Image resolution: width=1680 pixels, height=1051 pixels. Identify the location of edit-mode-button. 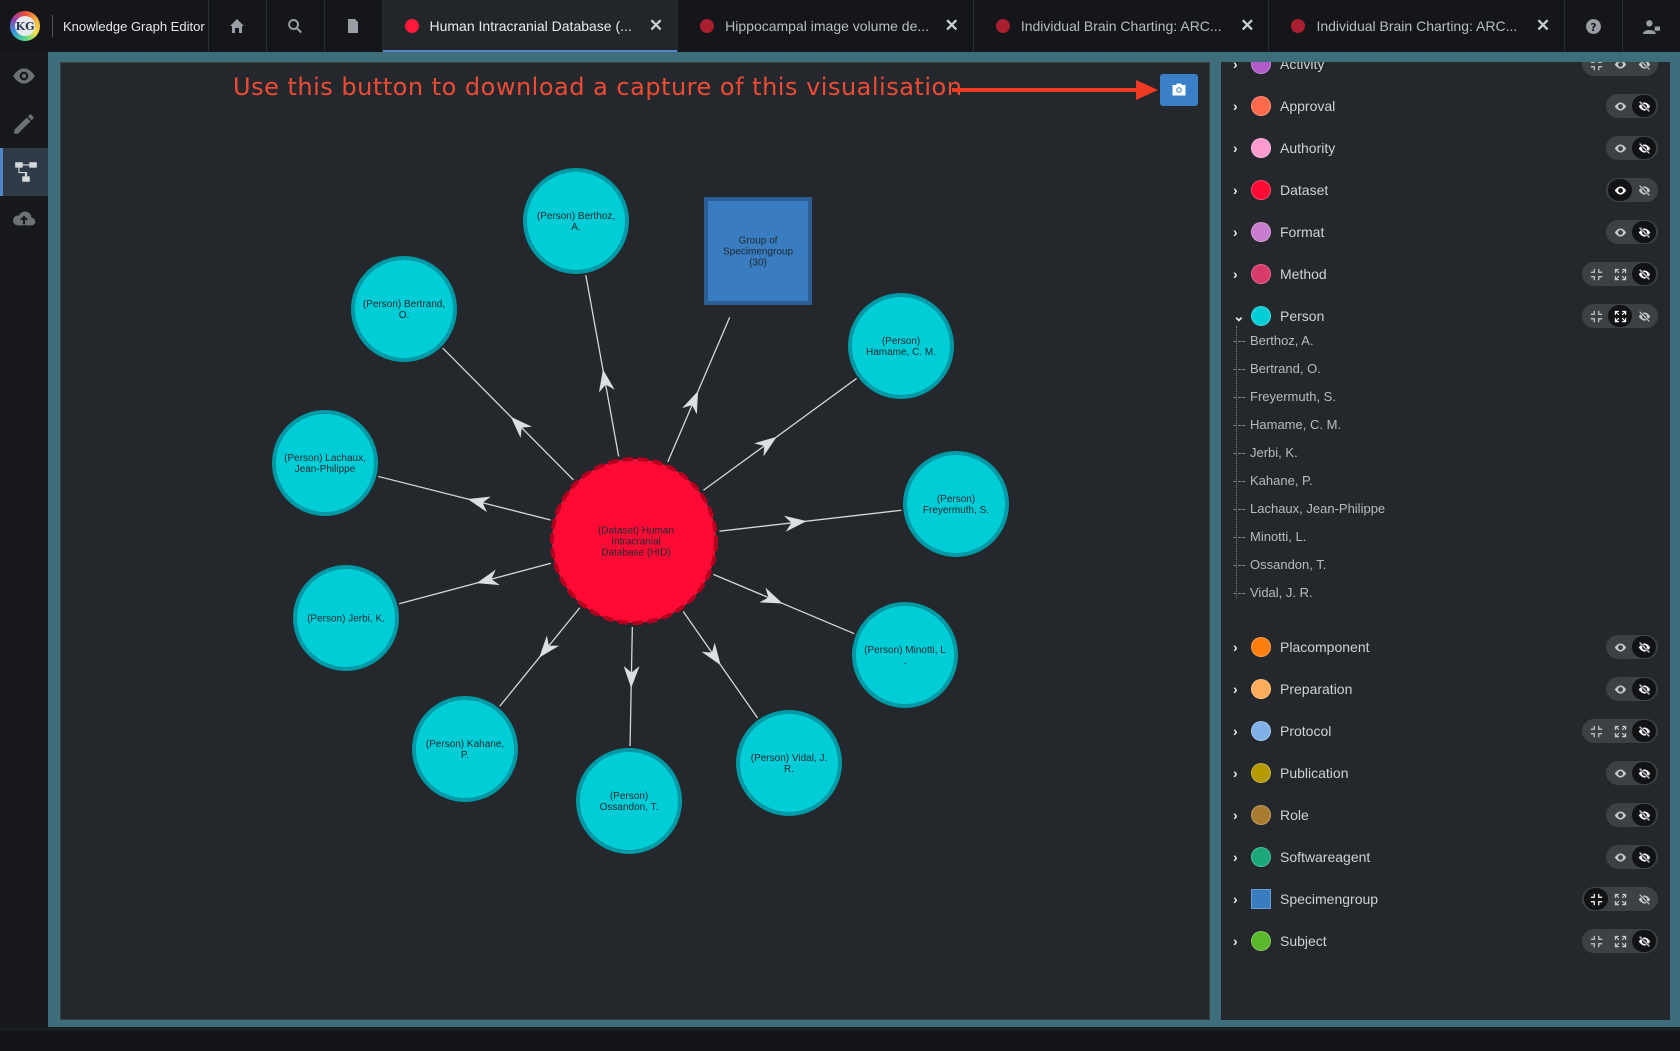
(24, 124).